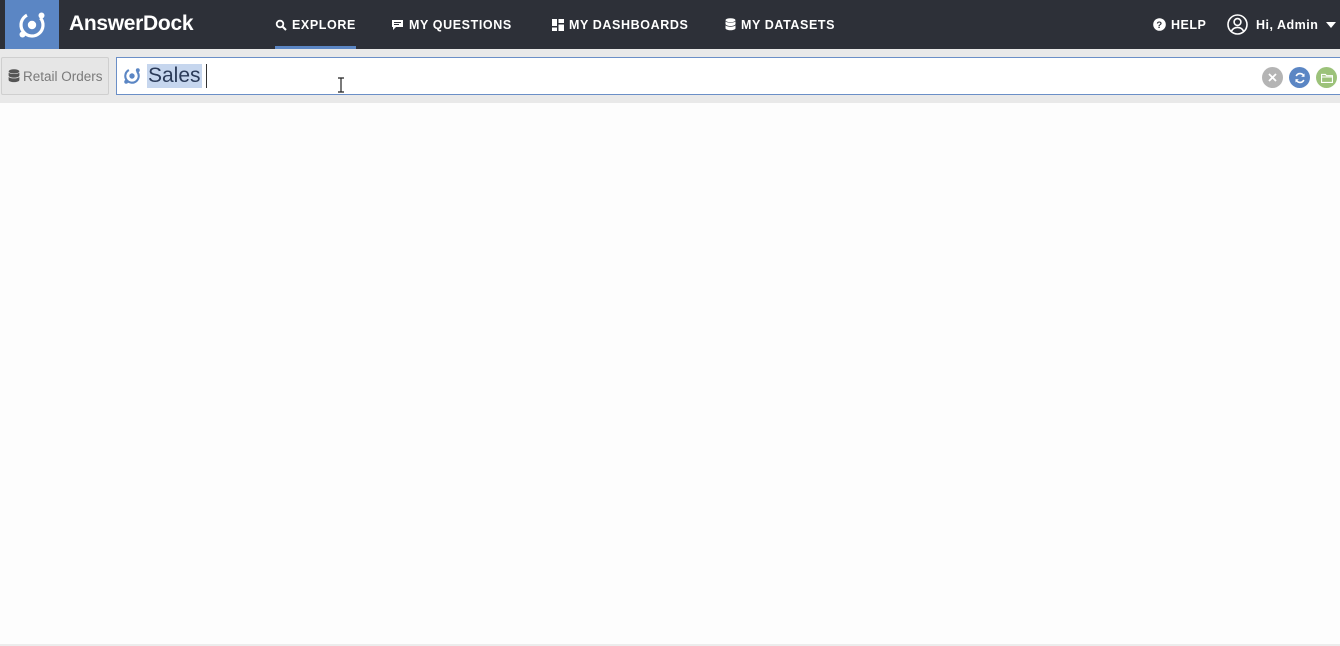 The image size is (1340, 646). What do you see at coordinates (174, 76) in the screenshot?
I see `search-query-text: Sales` at bounding box center [174, 76].